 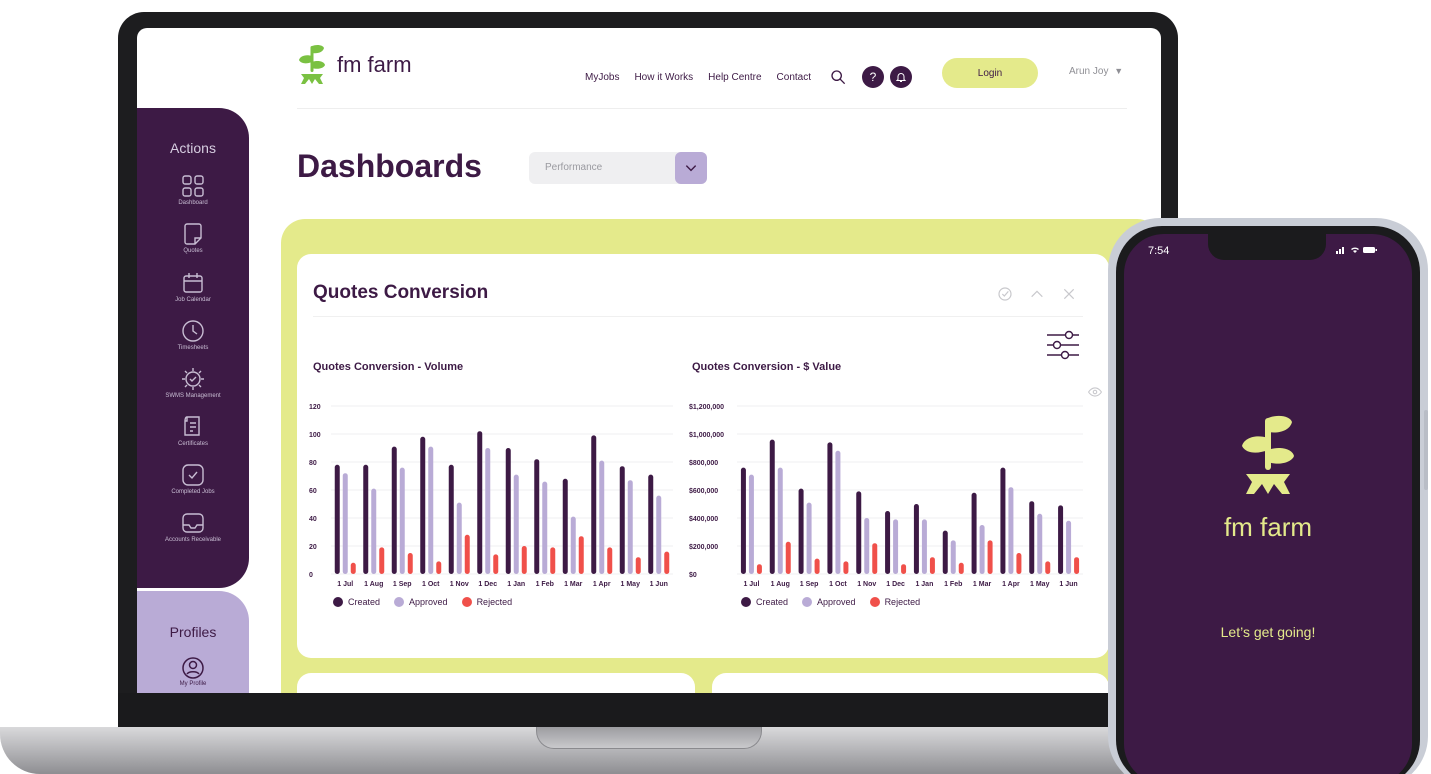 I want to click on sidebar-item-certificates: Certificates, so click(x=193, y=431).